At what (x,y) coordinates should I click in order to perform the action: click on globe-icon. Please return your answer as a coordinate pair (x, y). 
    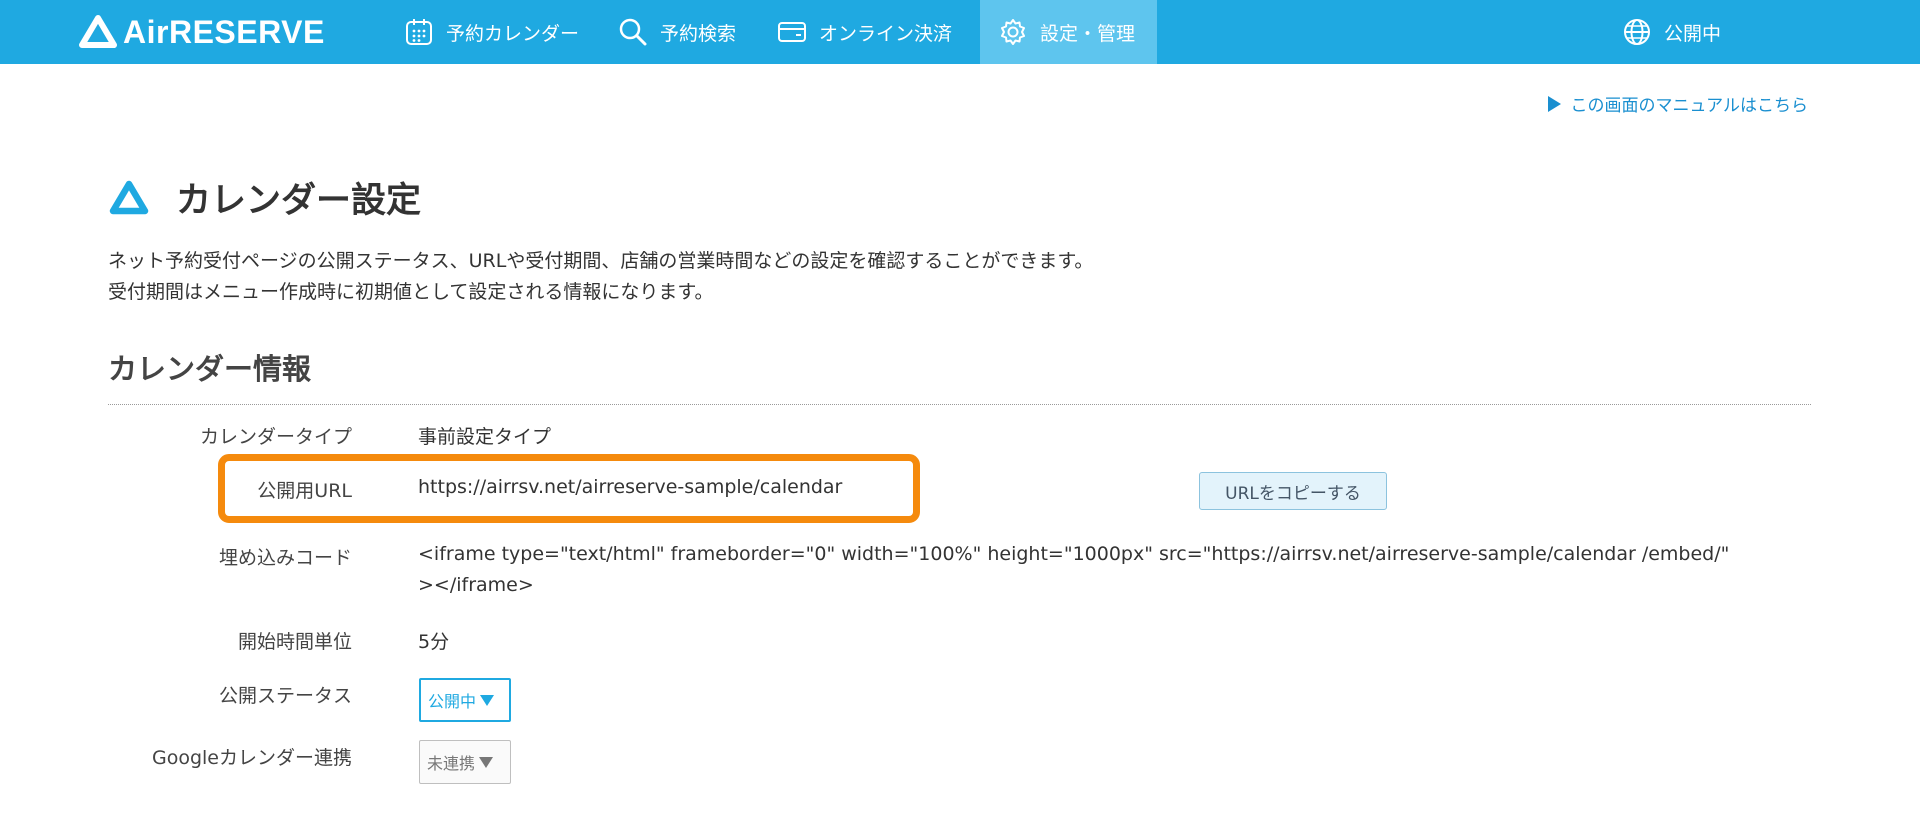
    Looking at the image, I should click on (1637, 32).